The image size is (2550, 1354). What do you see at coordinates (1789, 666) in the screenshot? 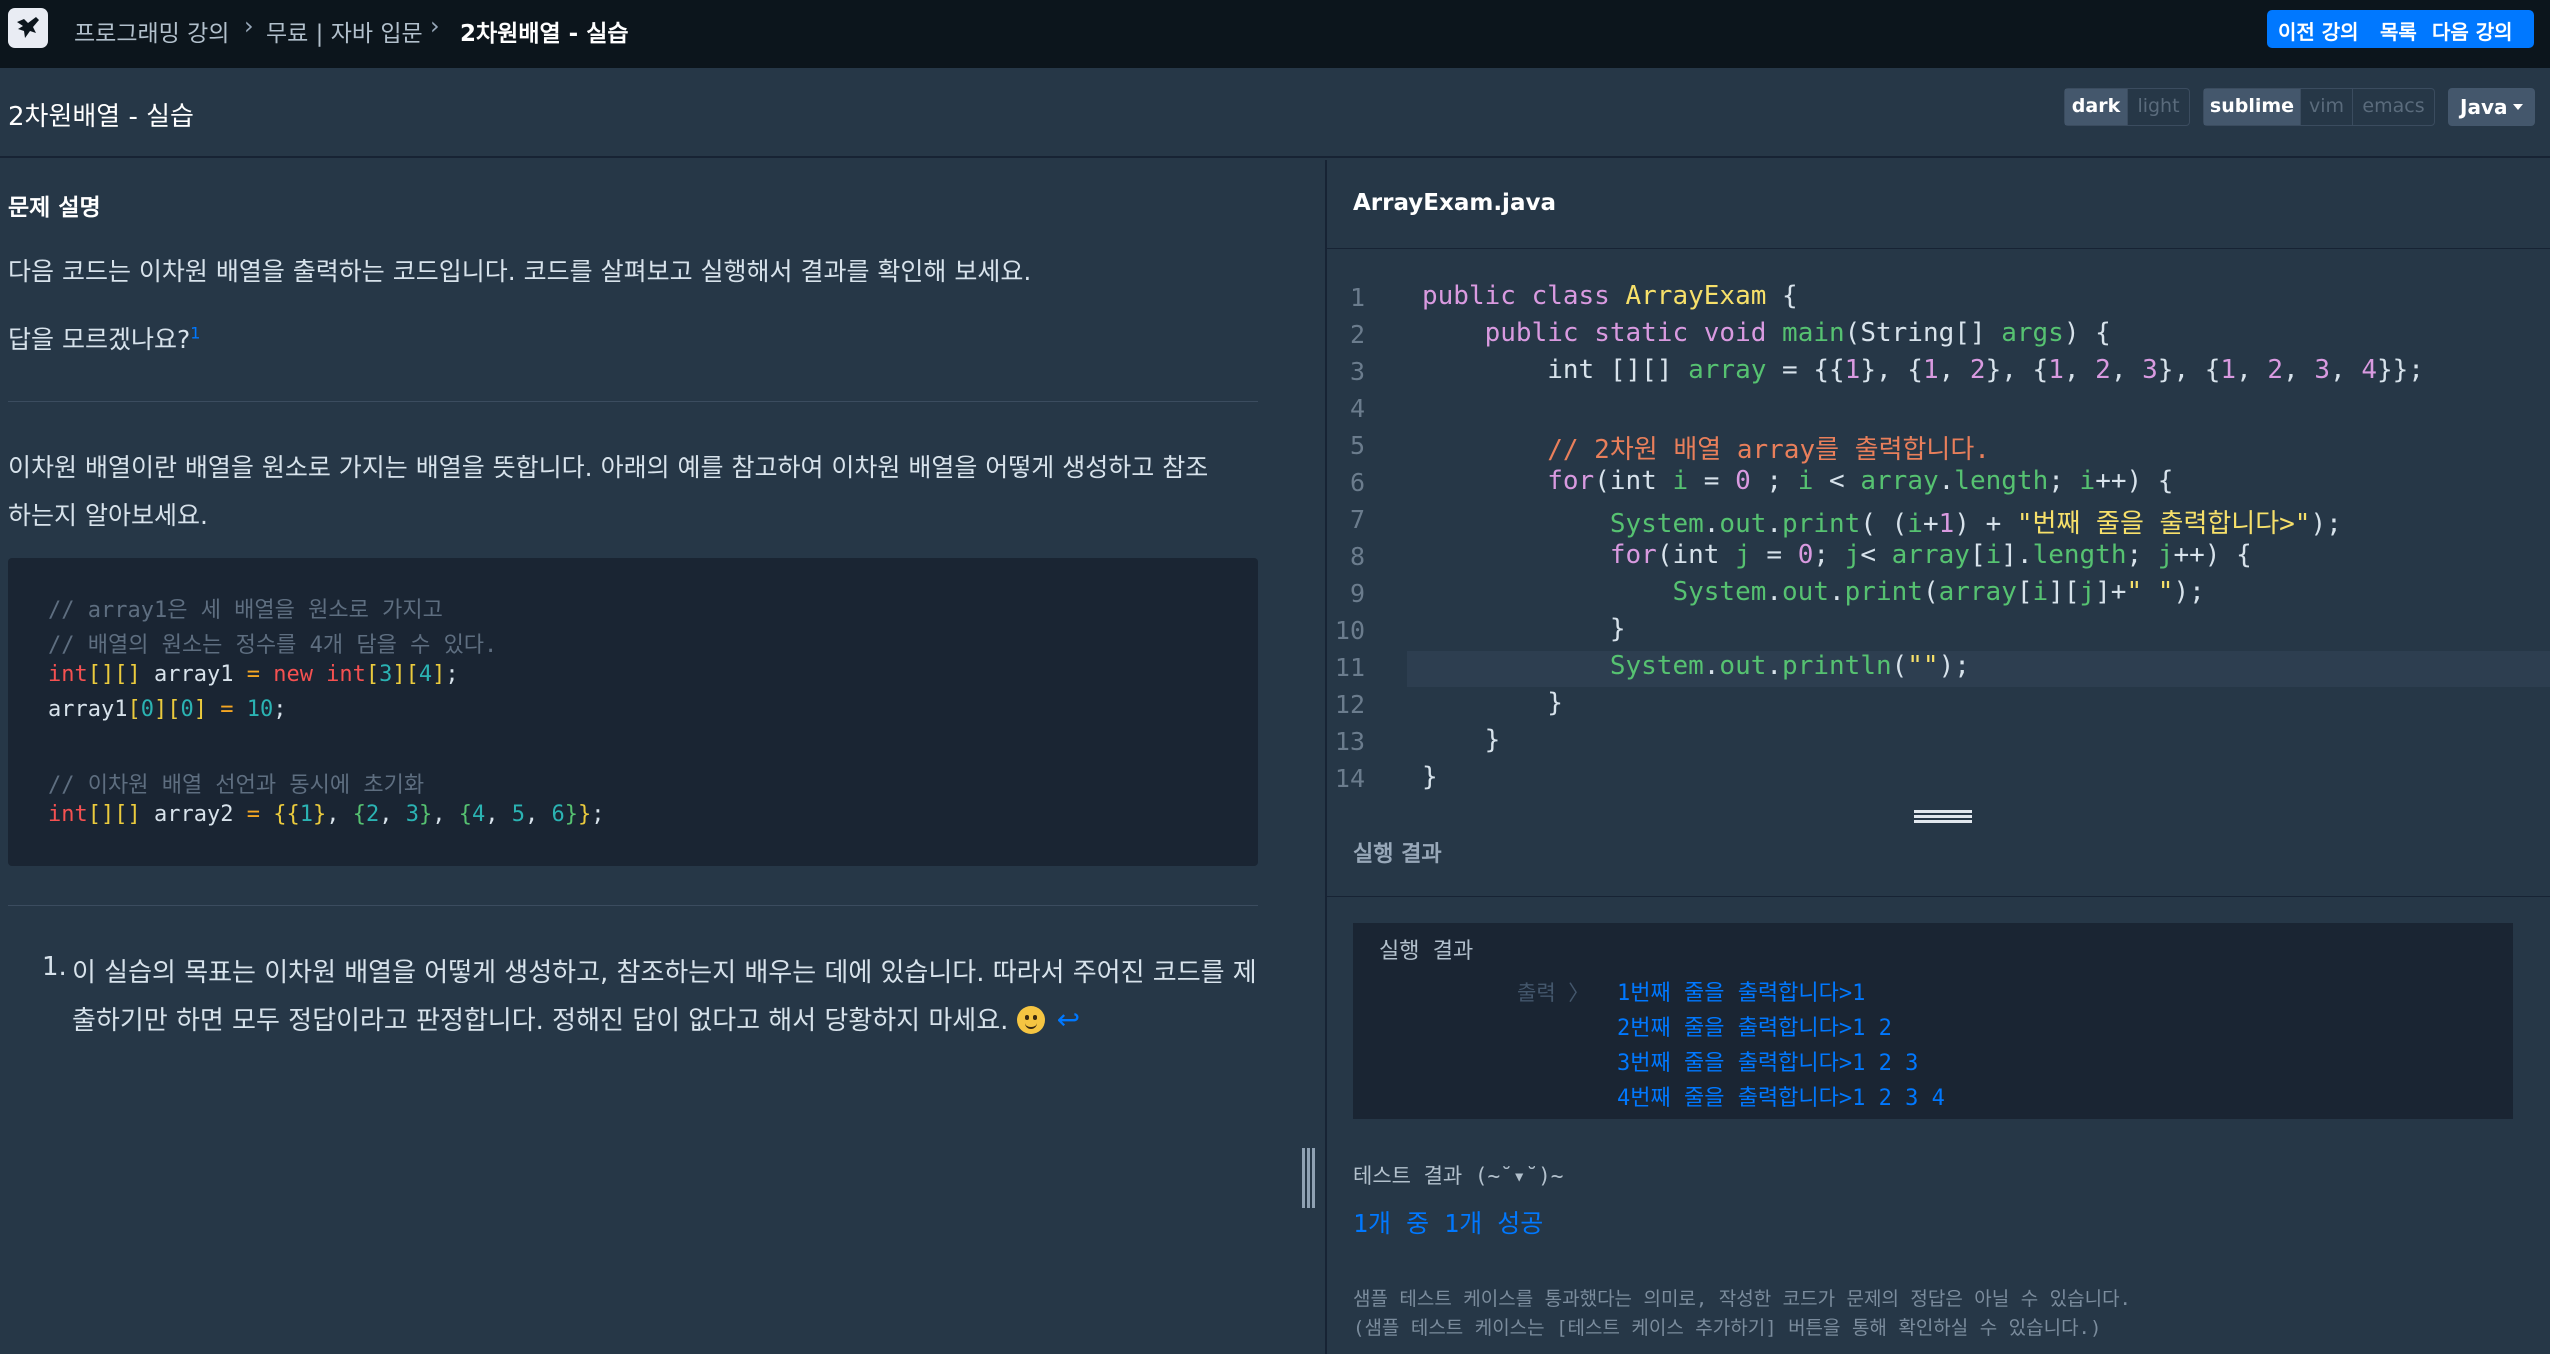
I see `code-line: System.out.println("");` at bounding box center [1789, 666].